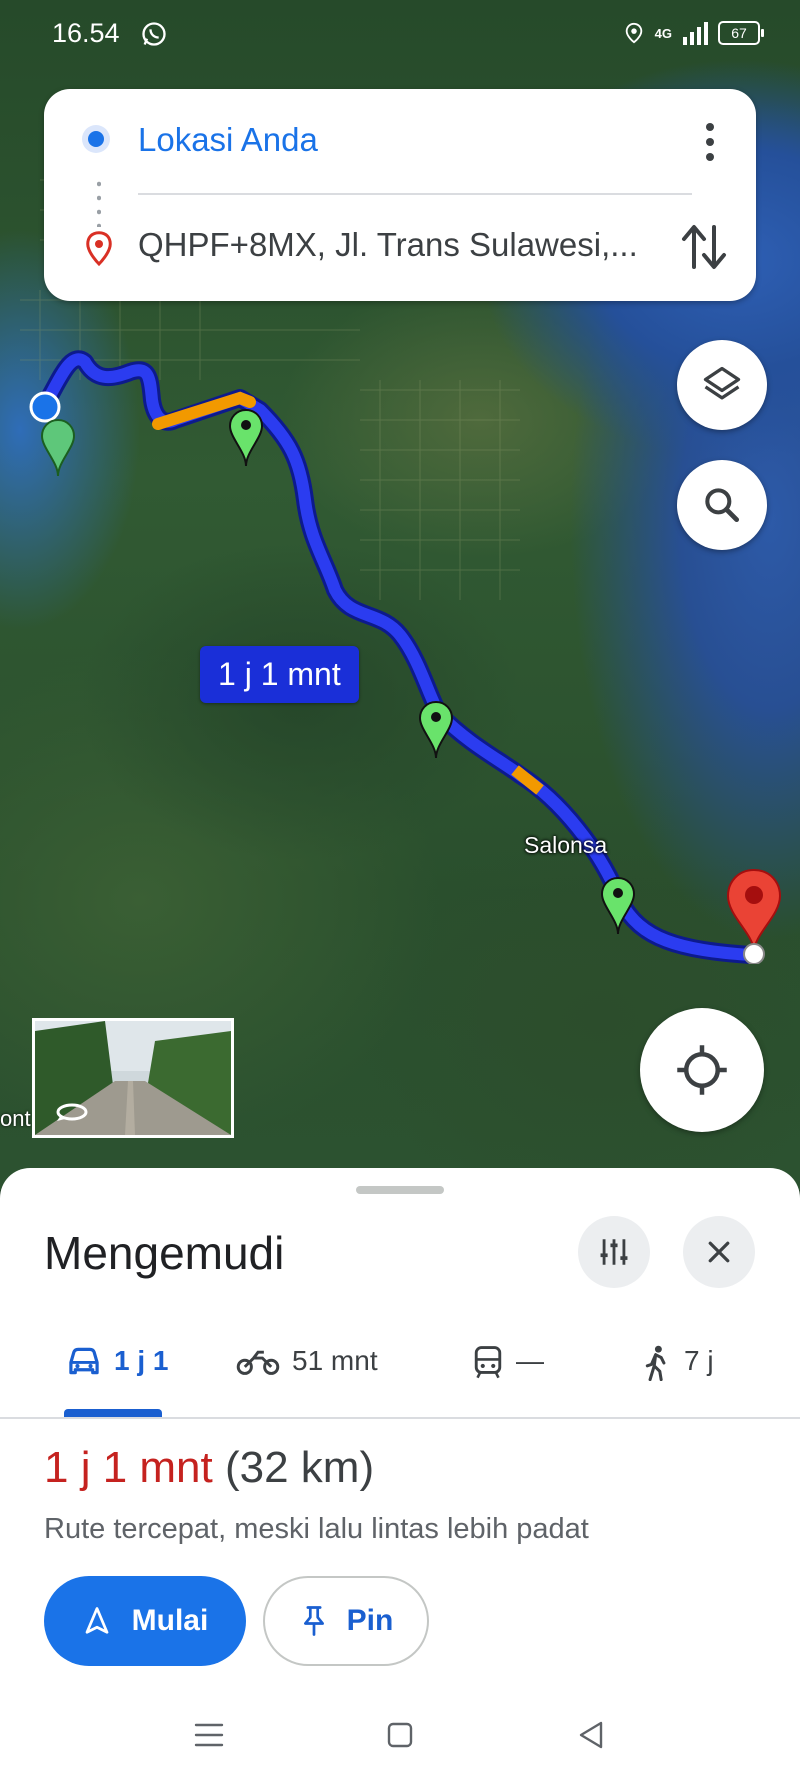  I want to click on active-tab-indicator, so click(113, 1413).